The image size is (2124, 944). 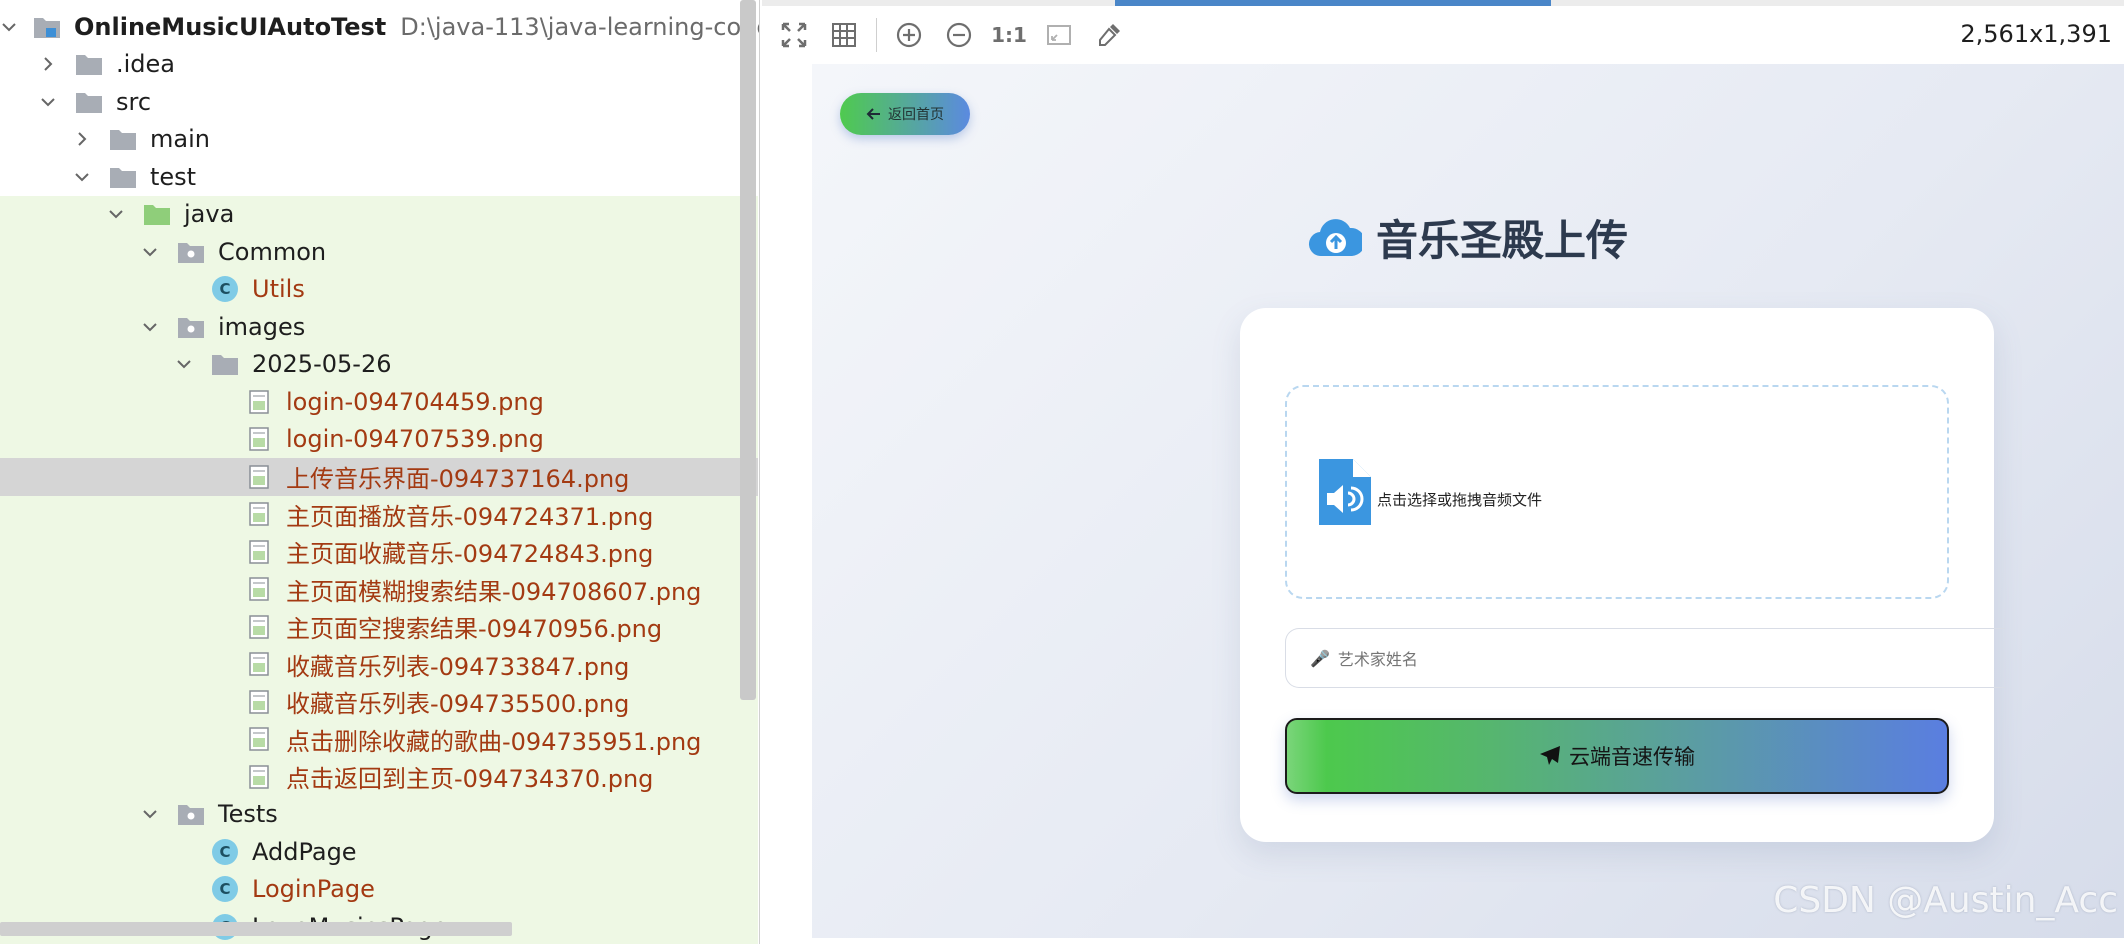 What do you see at coordinates (794, 35) in the screenshot?
I see `zoom-to-fit-icon` at bounding box center [794, 35].